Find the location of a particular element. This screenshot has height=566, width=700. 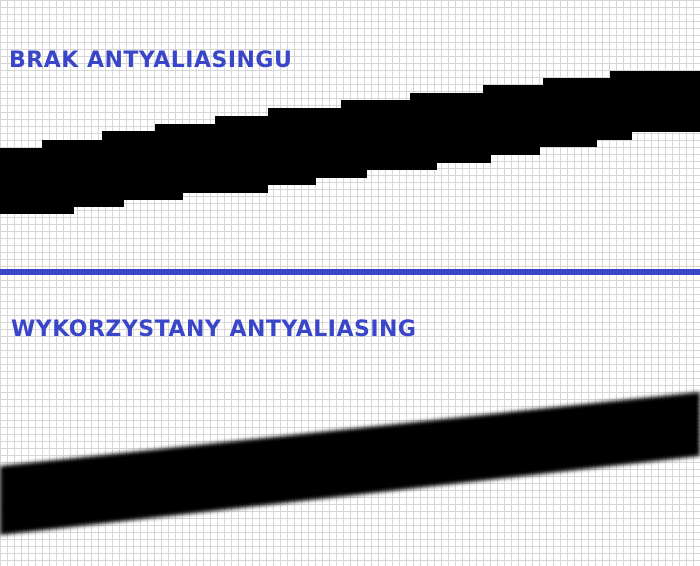

antialiased-heading: WYKORZYSTANY ANTYALIASING is located at coordinates (214, 329).